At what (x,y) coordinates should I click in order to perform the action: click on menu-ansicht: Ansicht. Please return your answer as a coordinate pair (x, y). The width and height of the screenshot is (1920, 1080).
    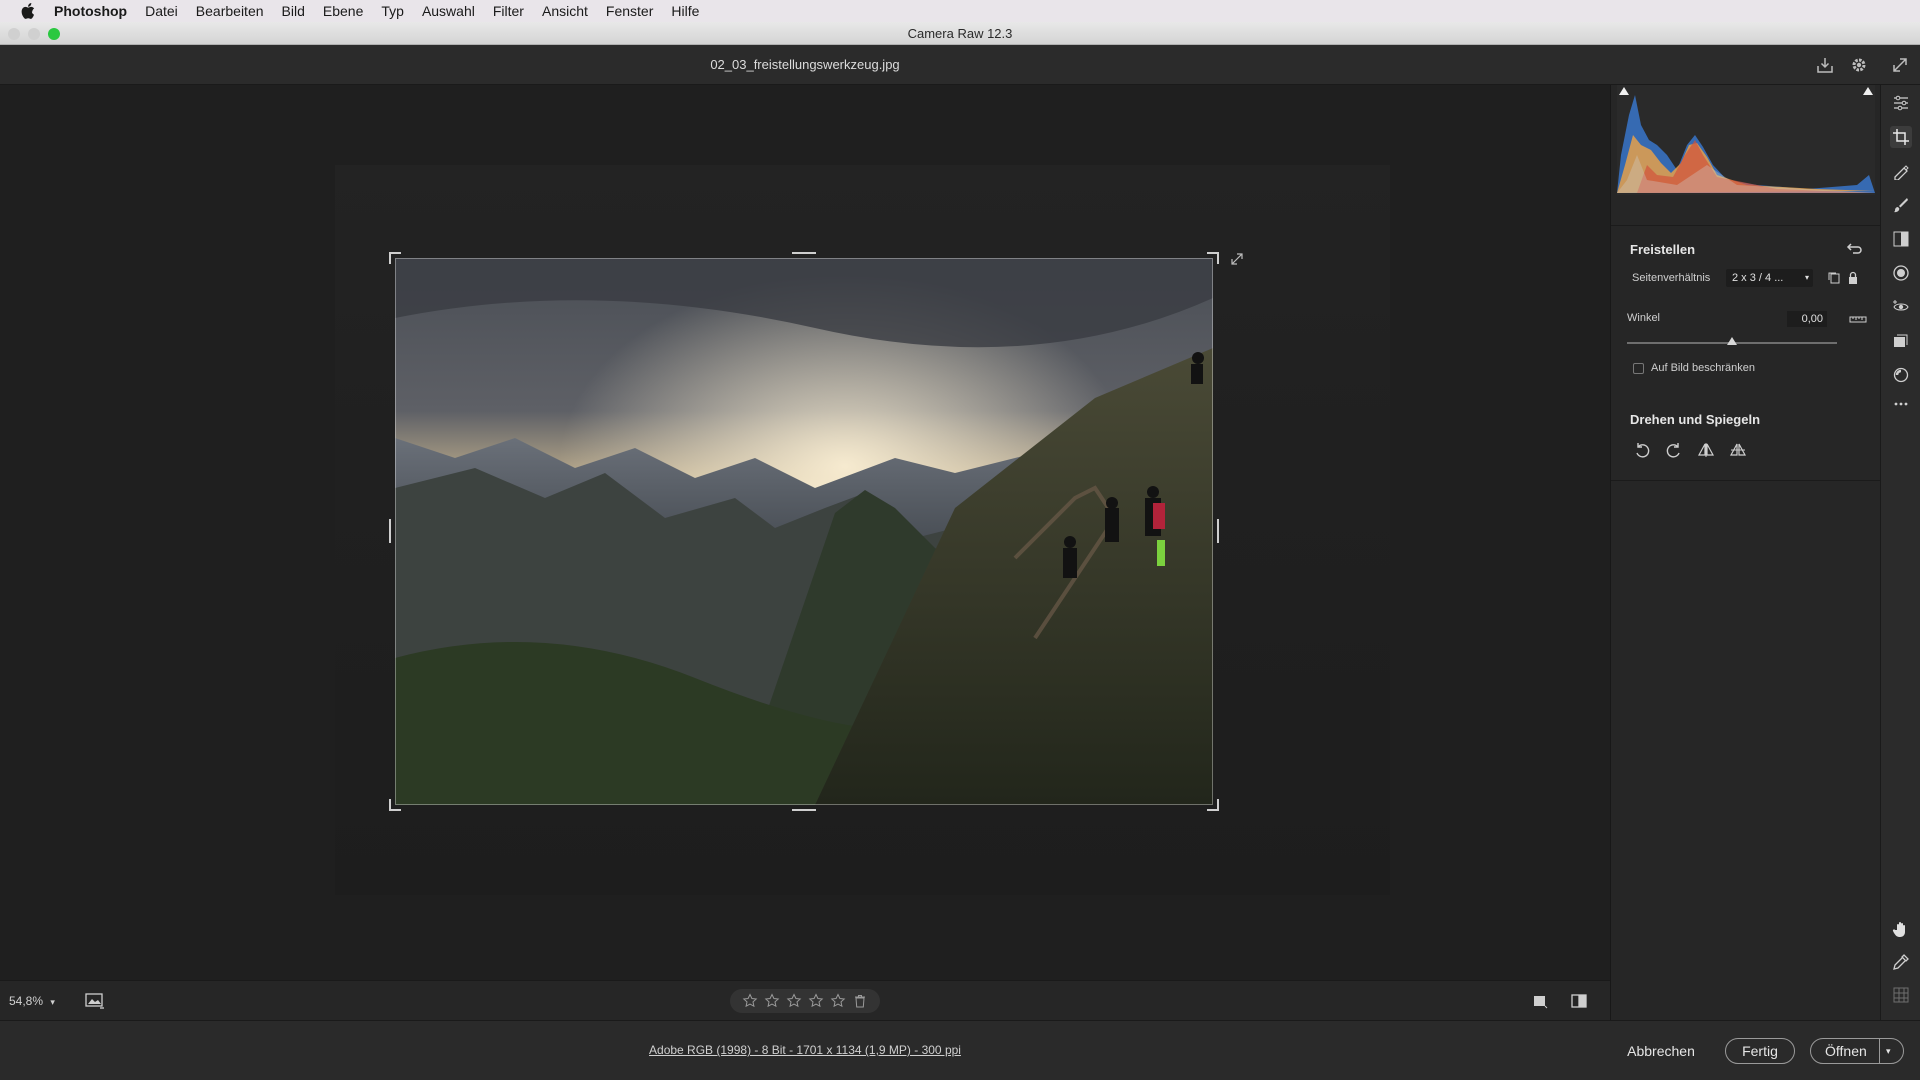
    Looking at the image, I should click on (565, 11).